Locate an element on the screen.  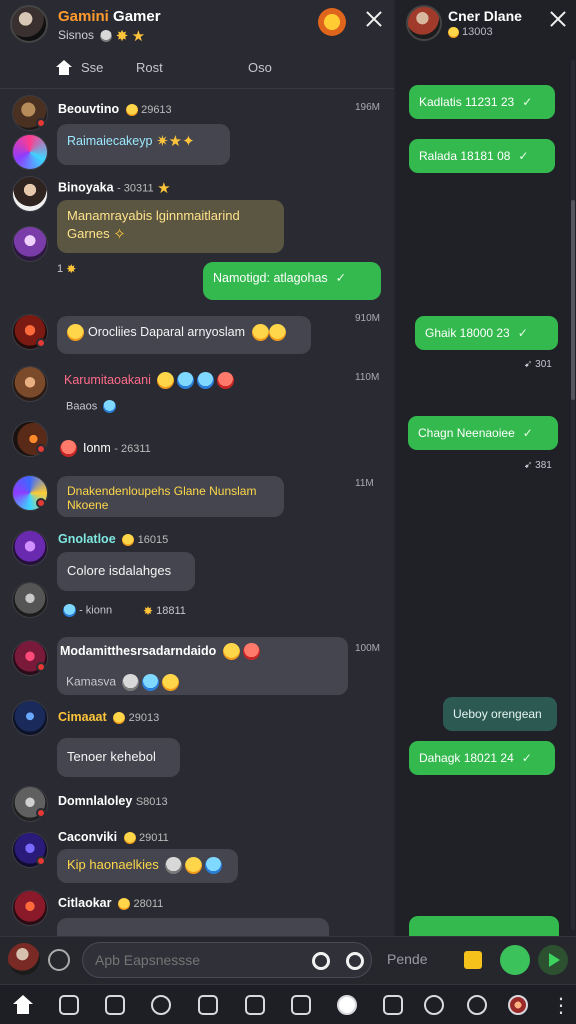
sub-text: Kamasva is located at coordinates (123, 682).